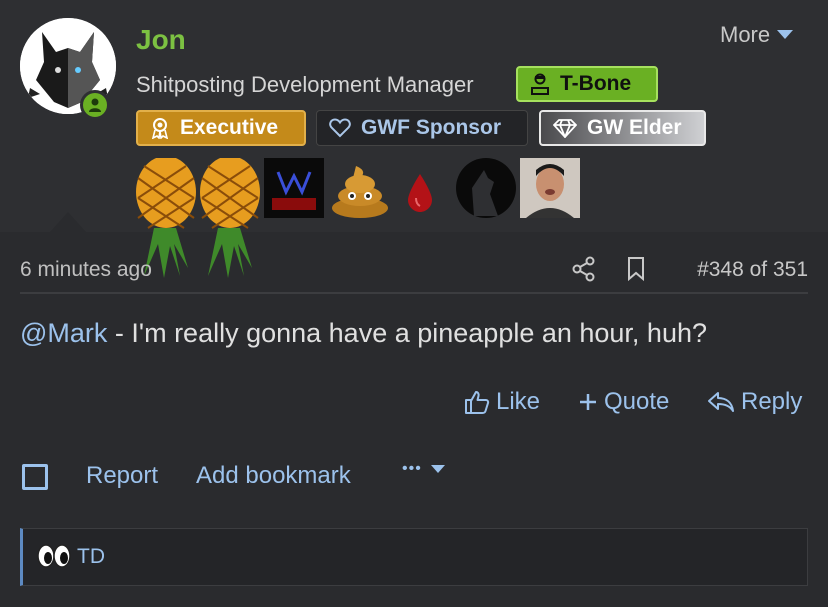 The height and width of the screenshot is (607, 828). What do you see at coordinates (414, 273) in the screenshot?
I see `post-meta: 6 minutes ago #348 of 351` at bounding box center [414, 273].